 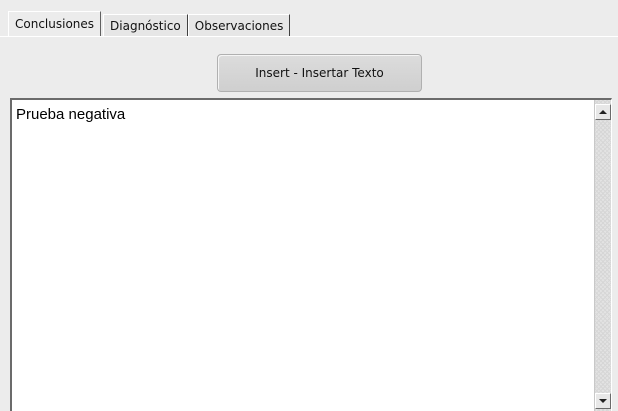 I want to click on tab-diagnostico: Diagnóstico, so click(x=145, y=25).